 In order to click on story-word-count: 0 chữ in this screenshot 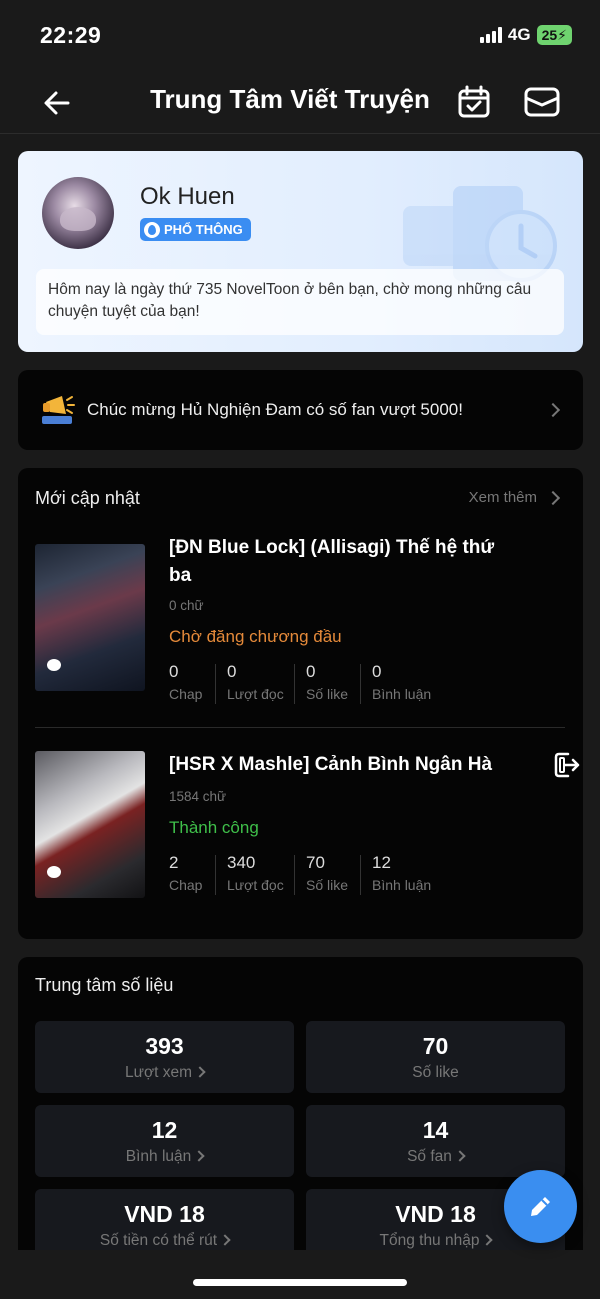, I will do `click(186, 605)`.